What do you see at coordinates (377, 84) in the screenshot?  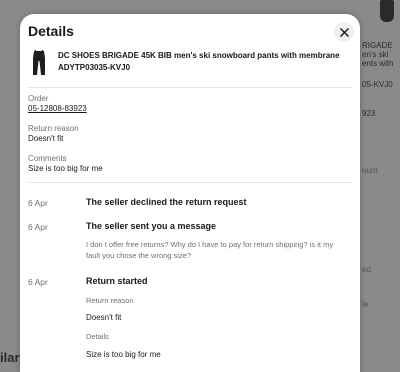 I see `background-text: 05-KVJ0` at bounding box center [377, 84].